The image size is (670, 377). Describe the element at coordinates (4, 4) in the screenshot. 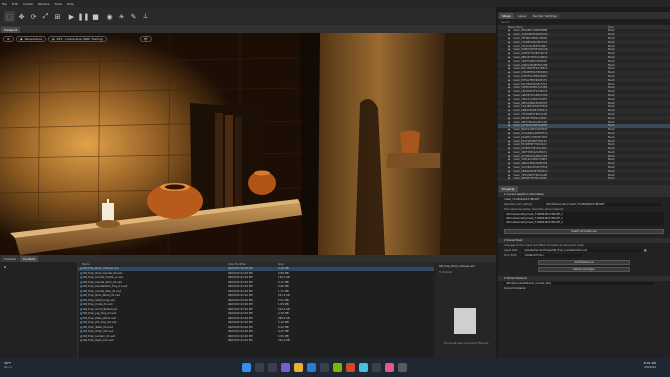

I see `menu-file: File` at that location.